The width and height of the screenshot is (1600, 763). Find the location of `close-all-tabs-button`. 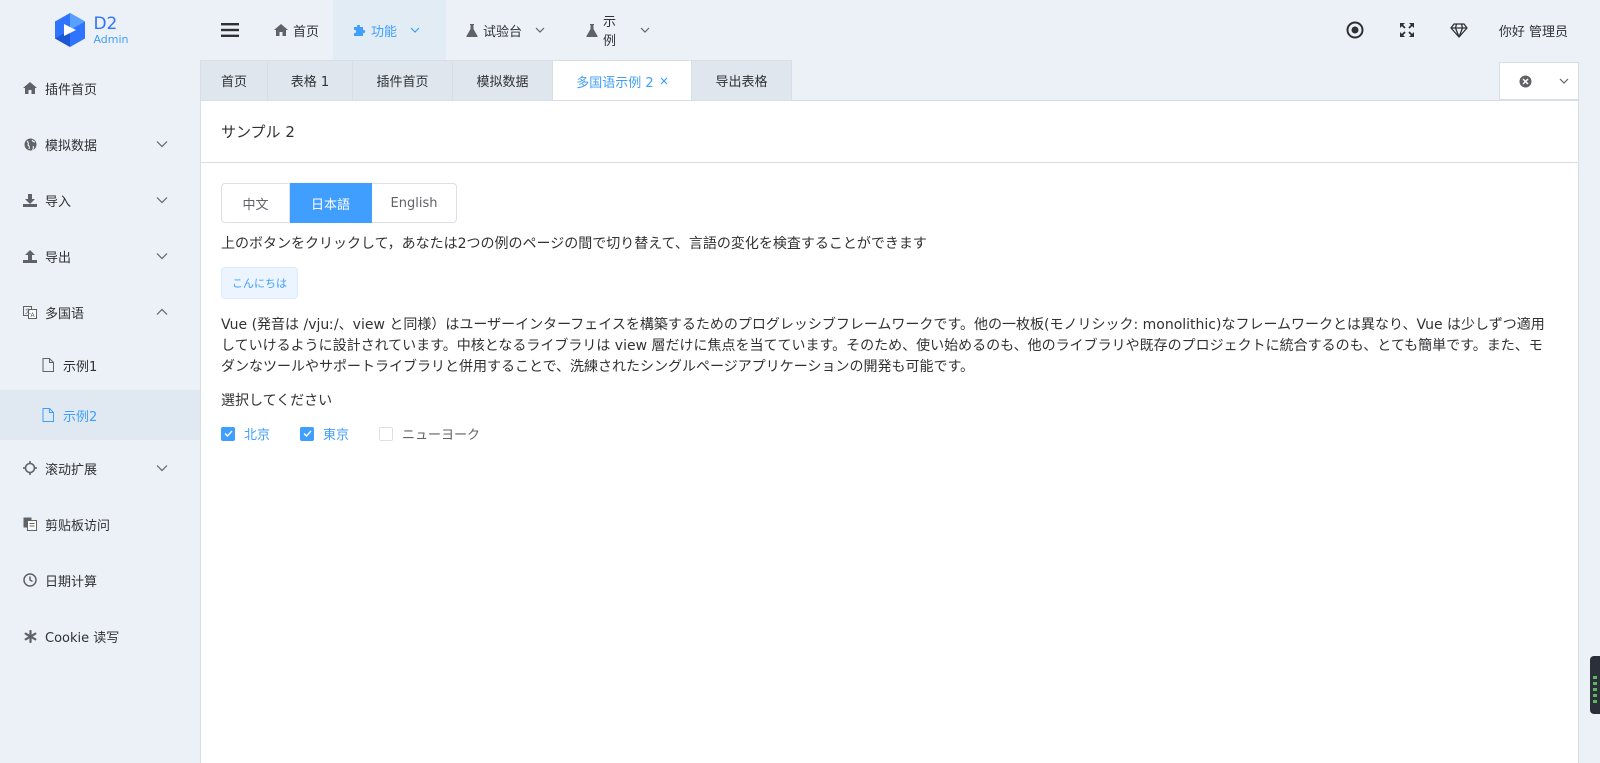

close-all-tabs-button is located at coordinates (1525, 81).